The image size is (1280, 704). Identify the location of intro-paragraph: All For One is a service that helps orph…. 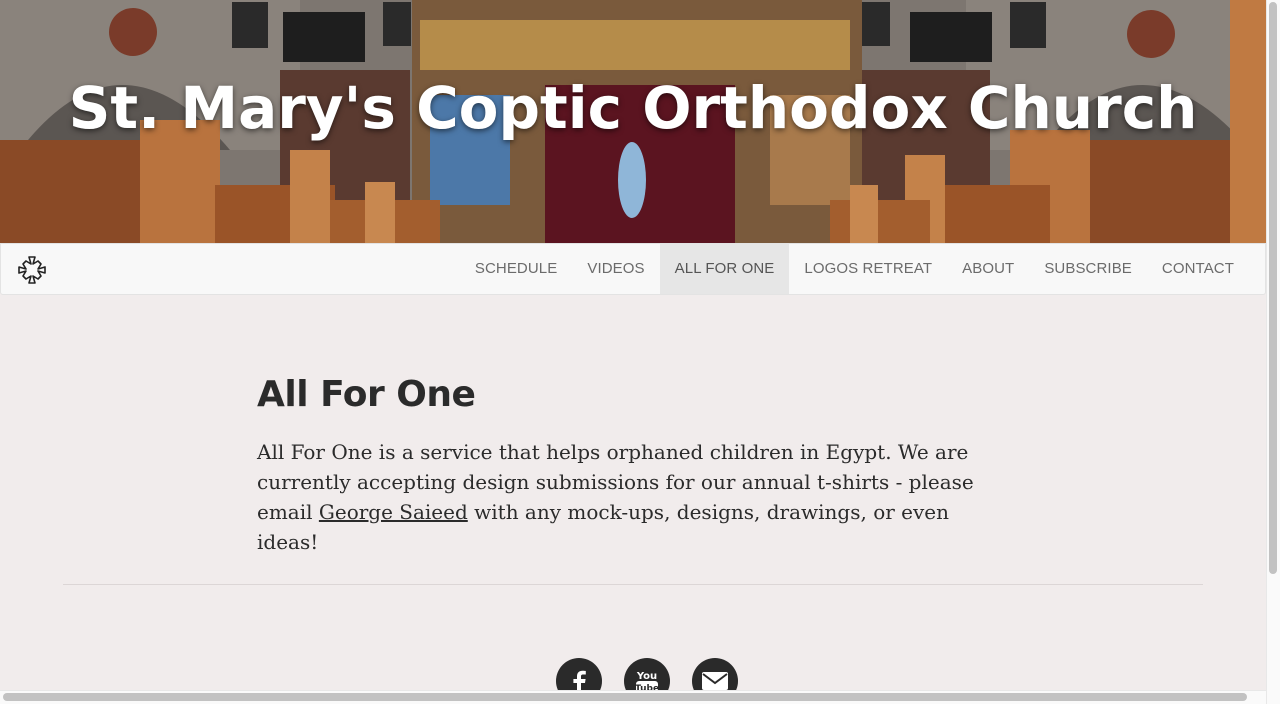
(629, 497).